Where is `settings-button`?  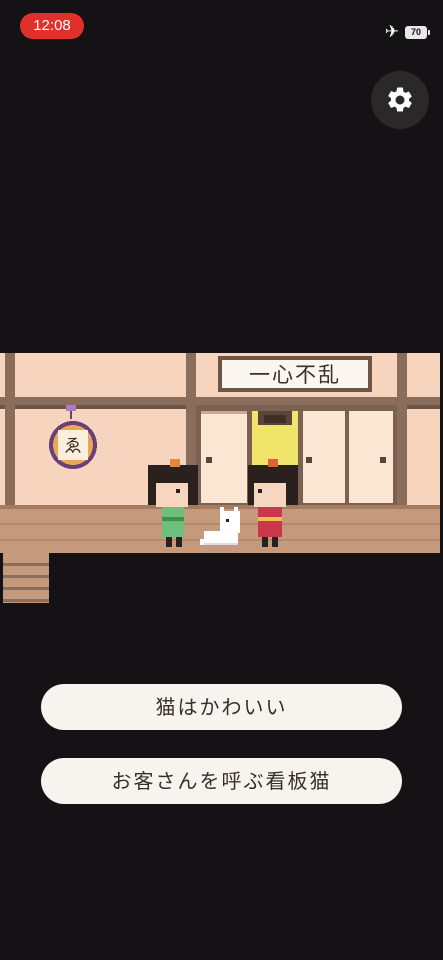 settings-button is located at coordinates (400, 100).